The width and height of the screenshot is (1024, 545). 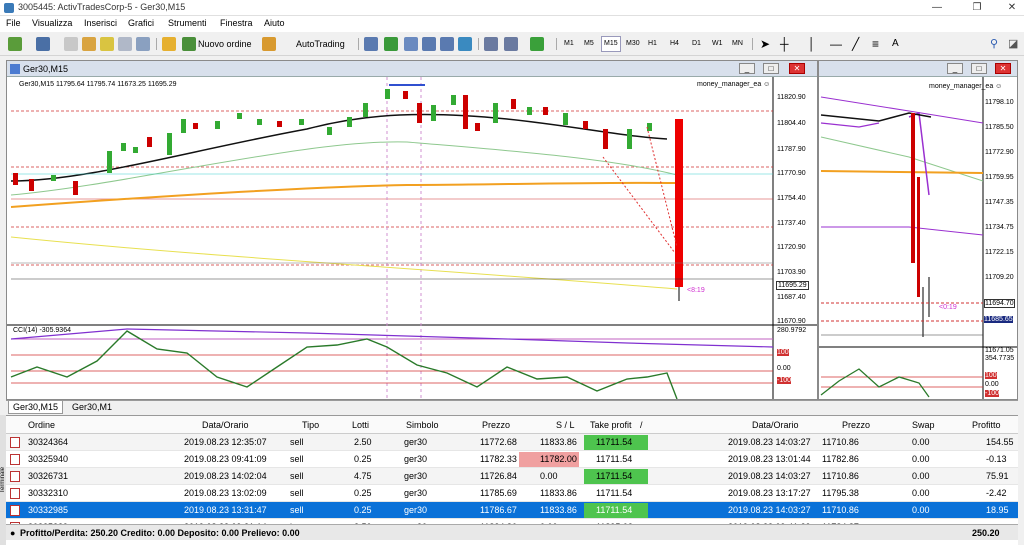 I want to click on col-prezzo: Prezzo, so click(x=496, y=425).